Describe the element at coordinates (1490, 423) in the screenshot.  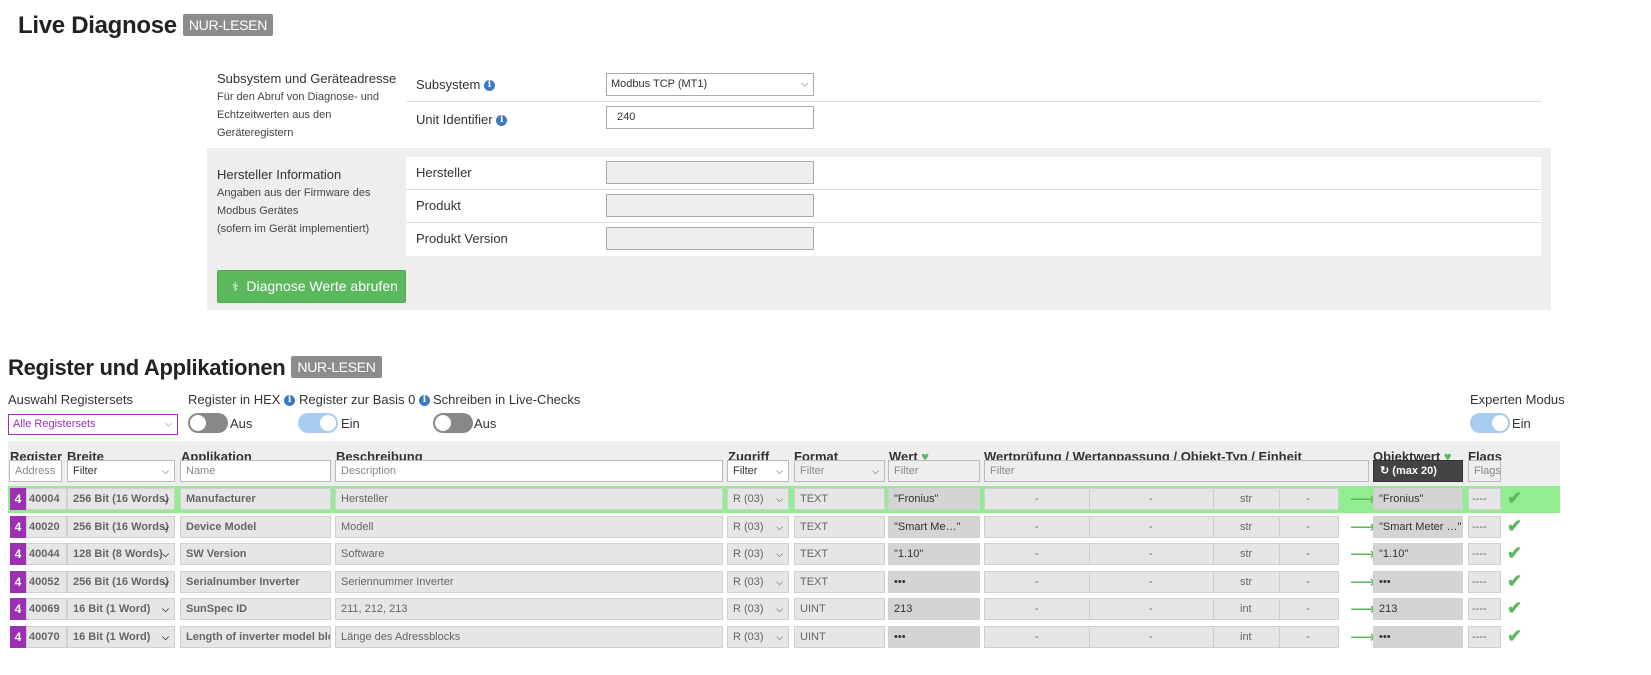
I see `expert-toggle` at that location.